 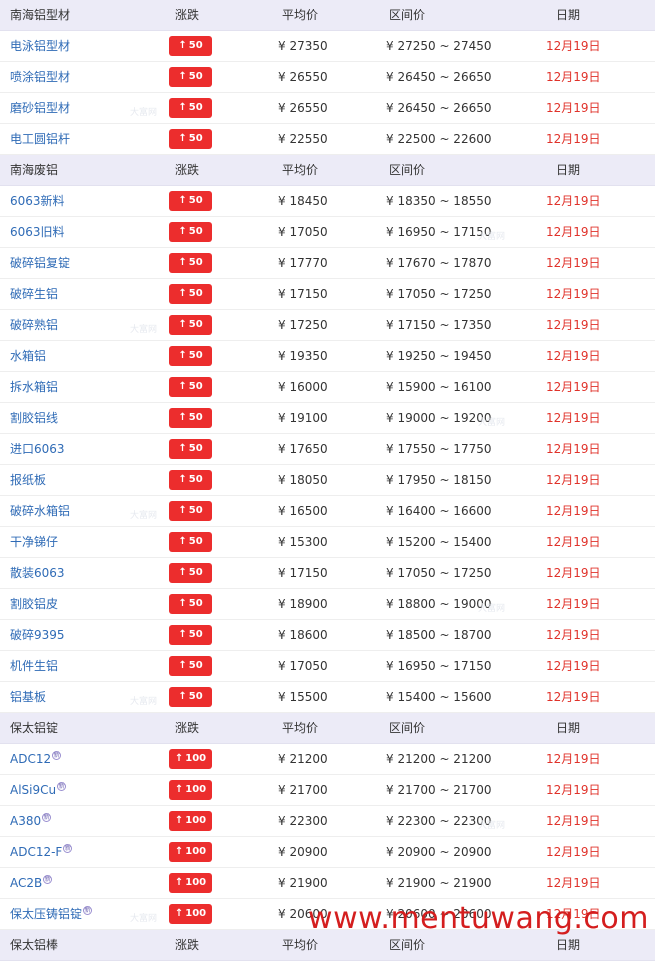 What do you see at coordinates (40, 15) in the screenshot?
I see `header-name: 南海铝型材` at bounding box center [40, 15].